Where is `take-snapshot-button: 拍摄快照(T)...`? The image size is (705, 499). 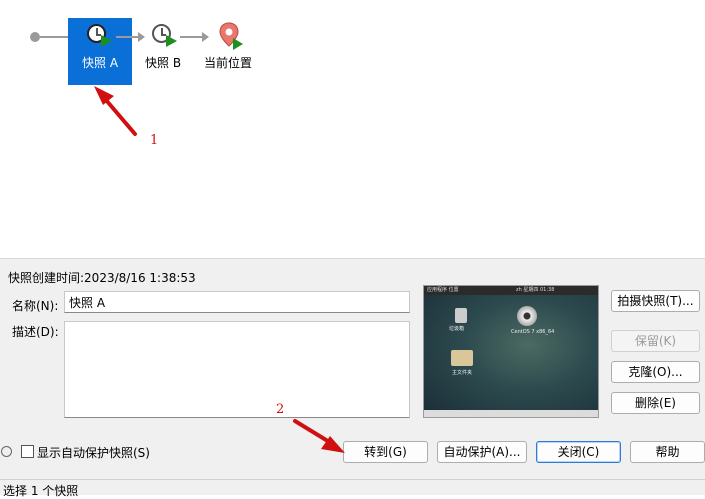
take-snapshot-button: 拍摄快照(T)... is located at coordinates (655, 301).